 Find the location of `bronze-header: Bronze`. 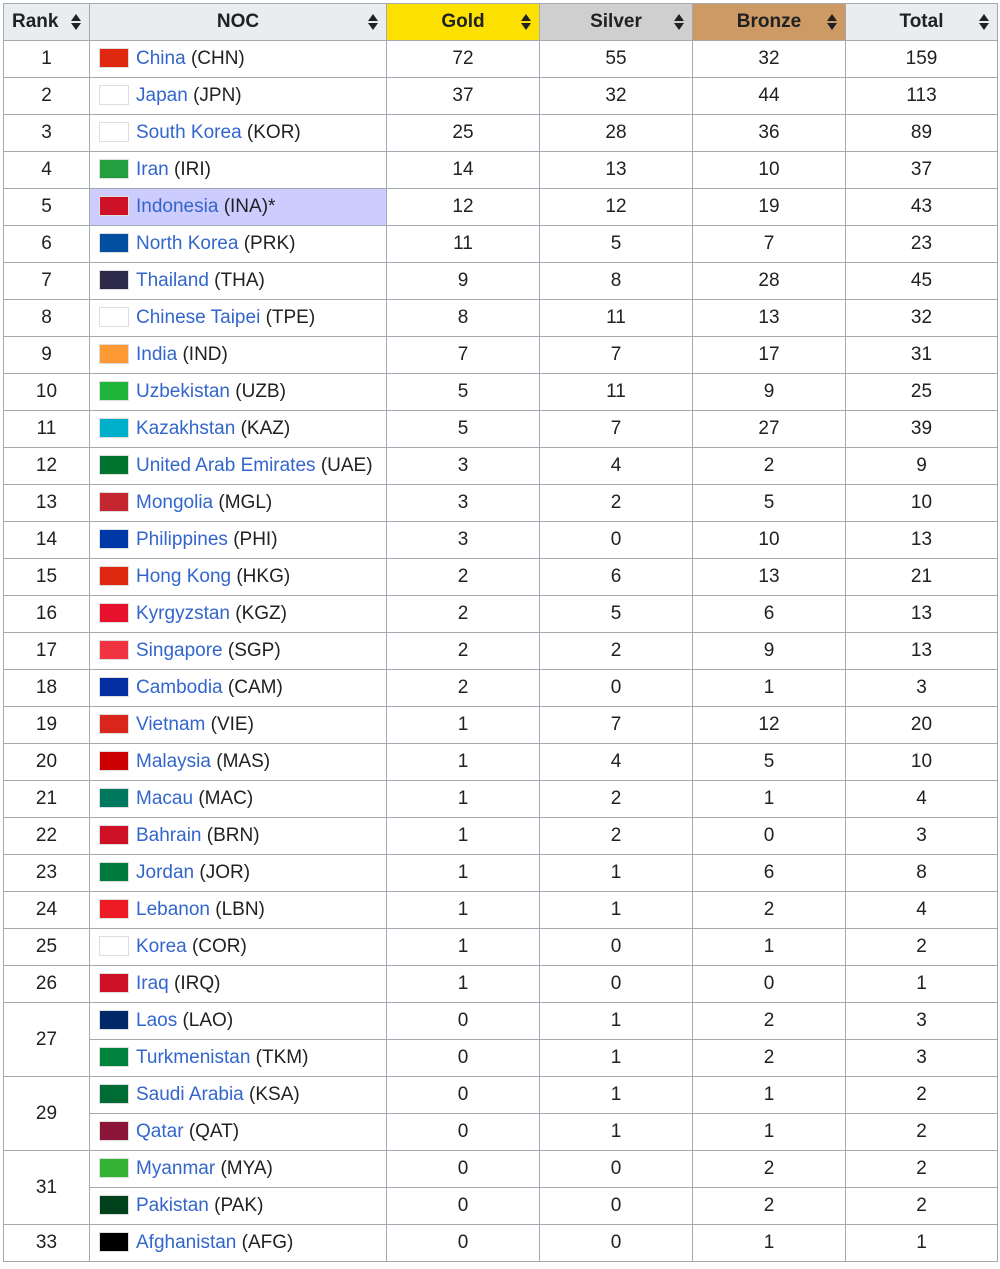

bronze-header: Bronze is located at coordinates (769, 22).